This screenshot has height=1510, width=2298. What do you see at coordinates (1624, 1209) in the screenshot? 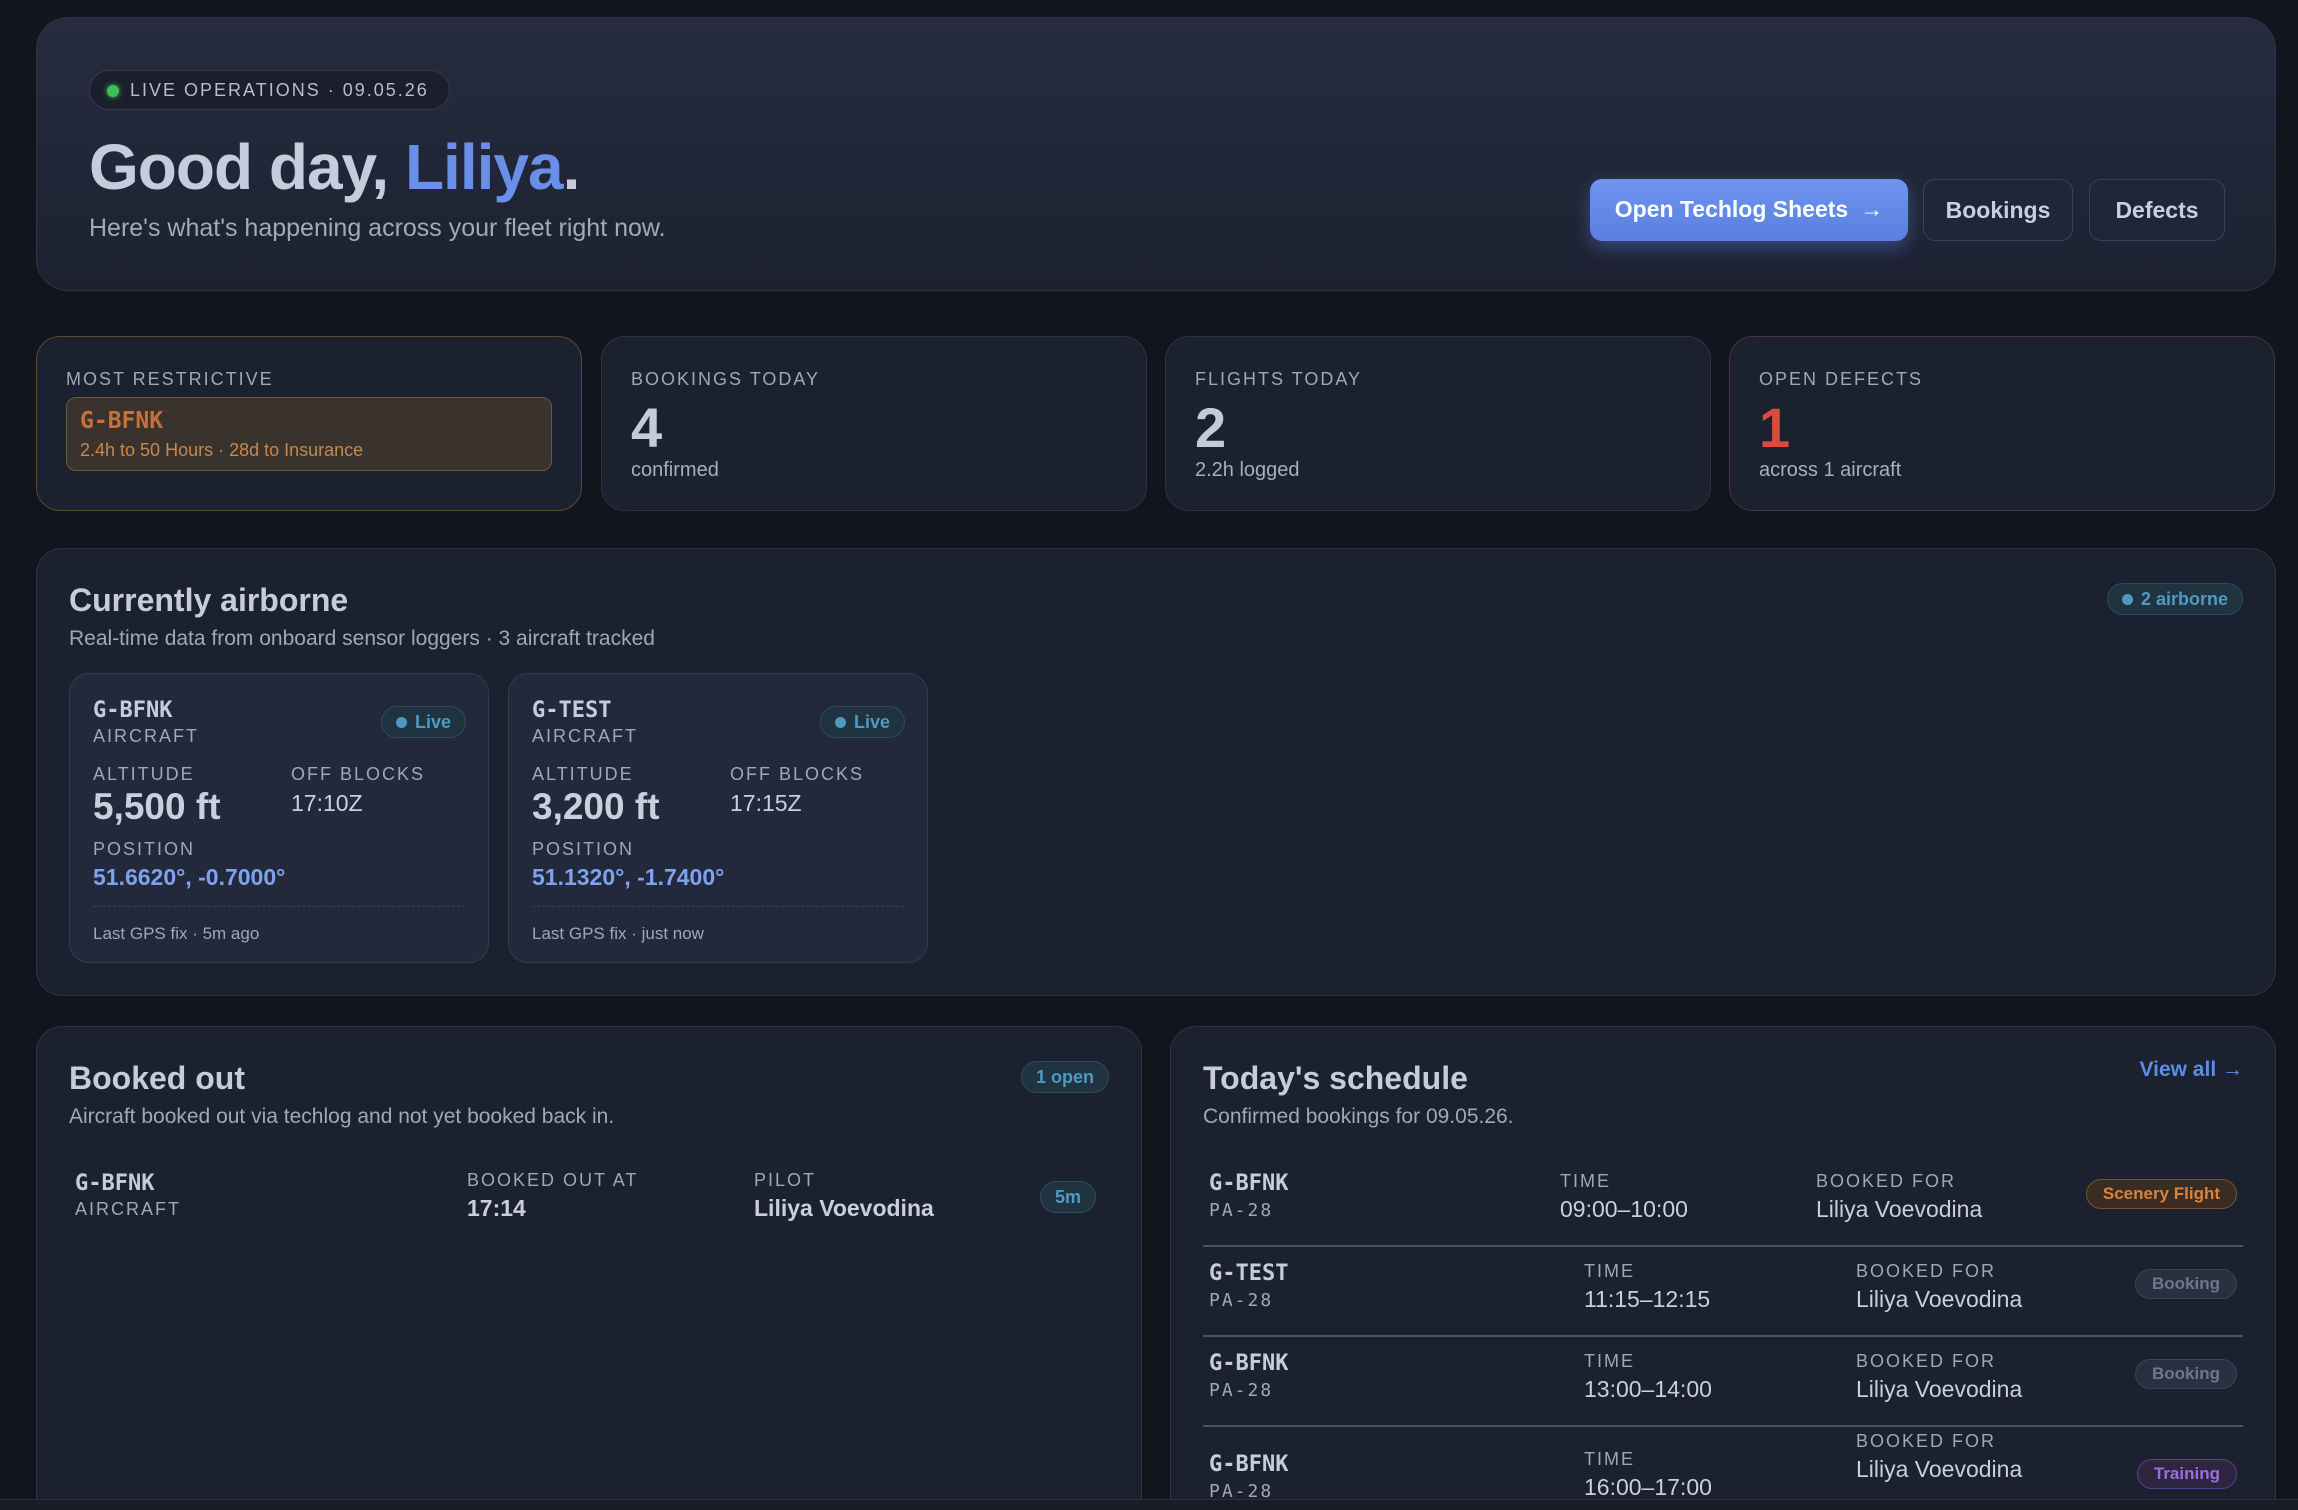
I see `booking-time: 09:00–10:00` at bounding box center [1624, 1209].